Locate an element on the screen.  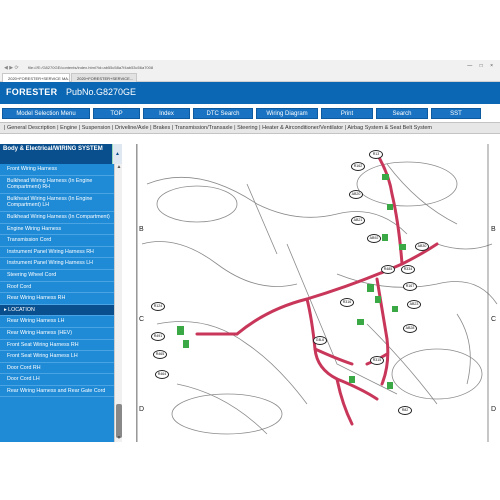
menu-top: TOP is located at coordinates (116, 113).